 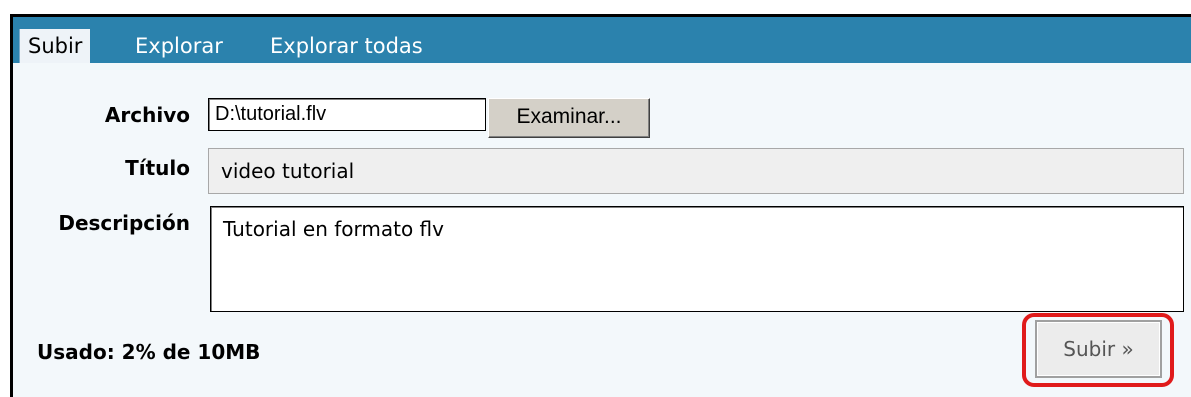 What do you see at coordinates (1098, 349) in the screenshot?
I see `submit-button: Subir »` at bounding box center [1098, 349].